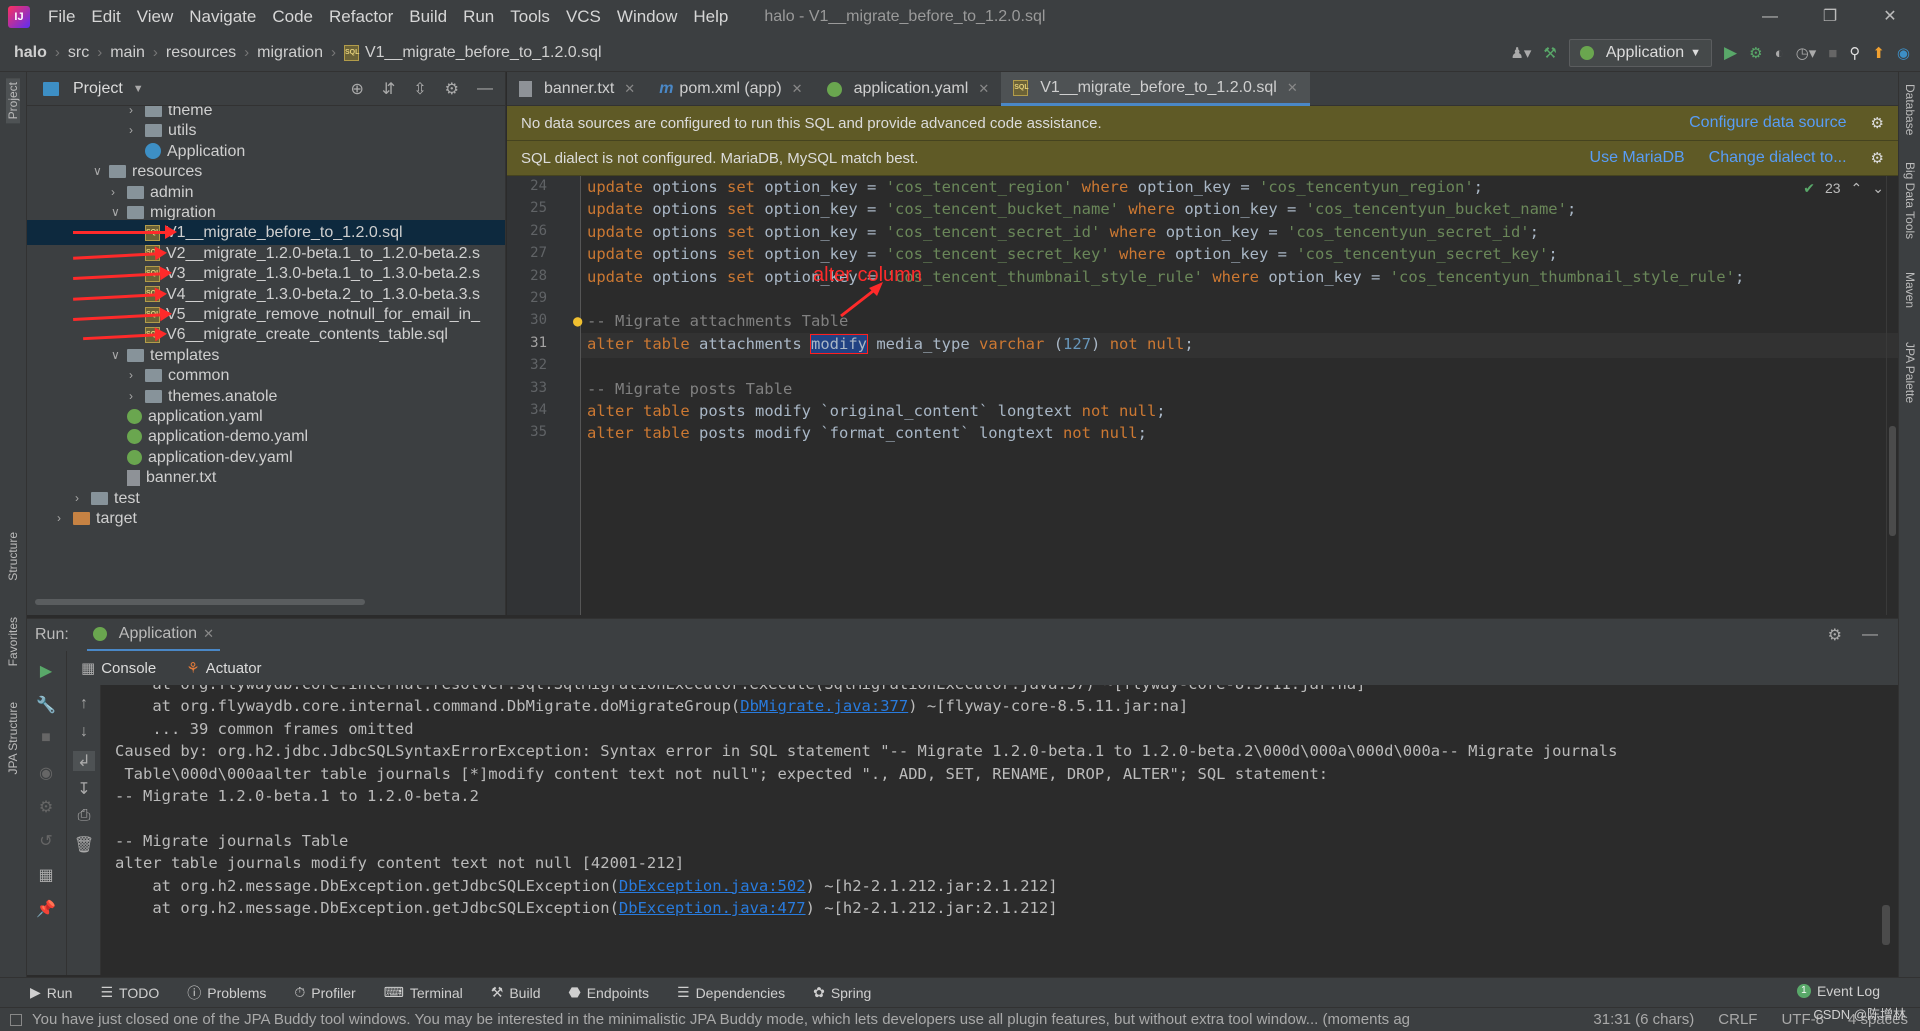  Describe the element at coordinates (61, 17) in the screenshot. I see `menu-item-file: File` at that location.